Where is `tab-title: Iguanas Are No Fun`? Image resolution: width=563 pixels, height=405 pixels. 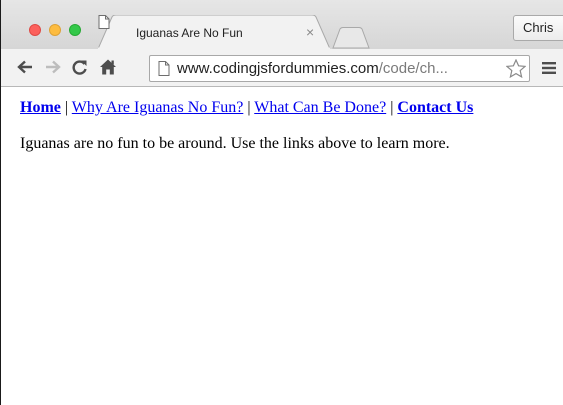
tab-title: Iguanas Are No Fun is located at coordinates (189, 33).